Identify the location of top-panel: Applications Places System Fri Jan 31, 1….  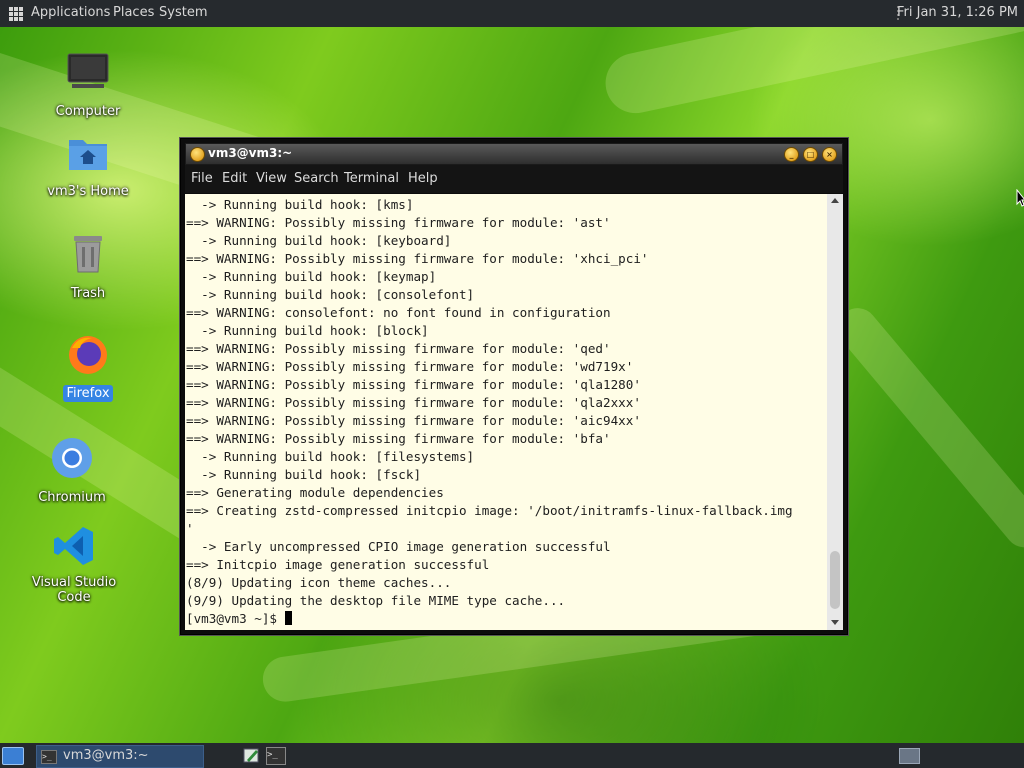
(512, 13).